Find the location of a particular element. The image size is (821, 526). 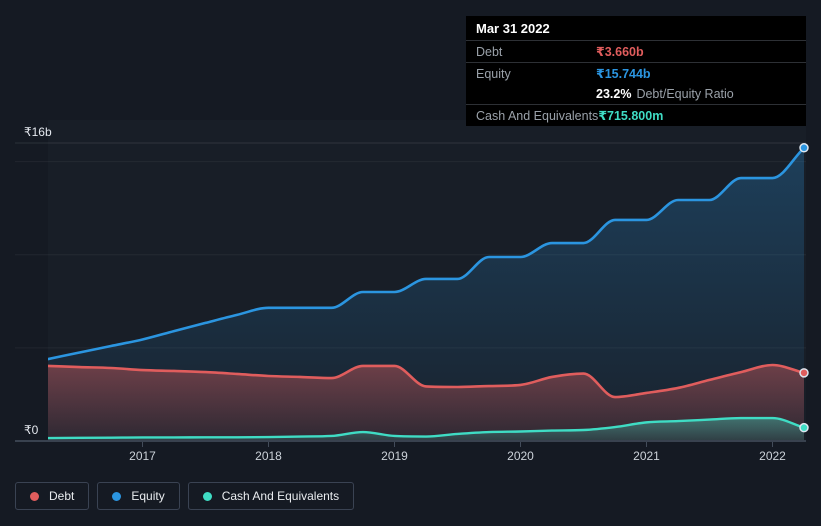

x-axis-label: 2019 is located at coordinates (394, 456).